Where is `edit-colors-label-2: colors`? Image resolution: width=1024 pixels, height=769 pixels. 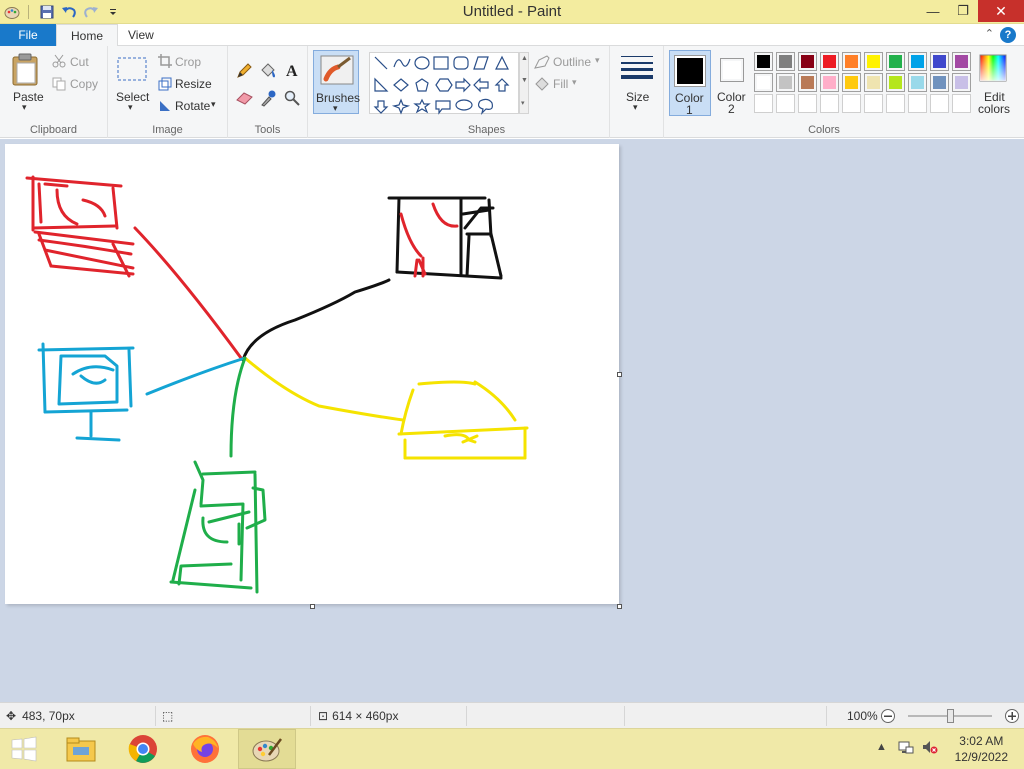
edit-colors-label-2: colors is located at coordinates (994, 109).